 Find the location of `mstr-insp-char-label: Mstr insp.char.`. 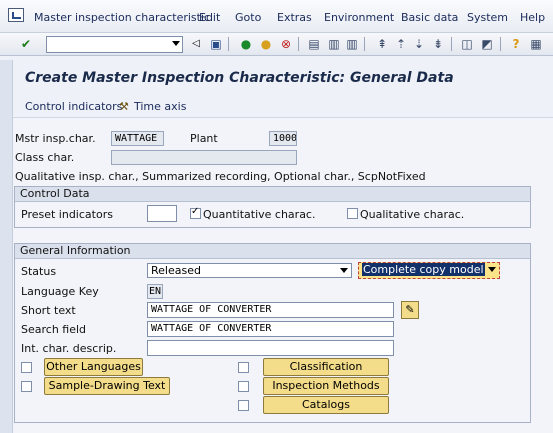

mstr-insp-char-label: Mstr insp.char. is located at coordinates (55, 138).